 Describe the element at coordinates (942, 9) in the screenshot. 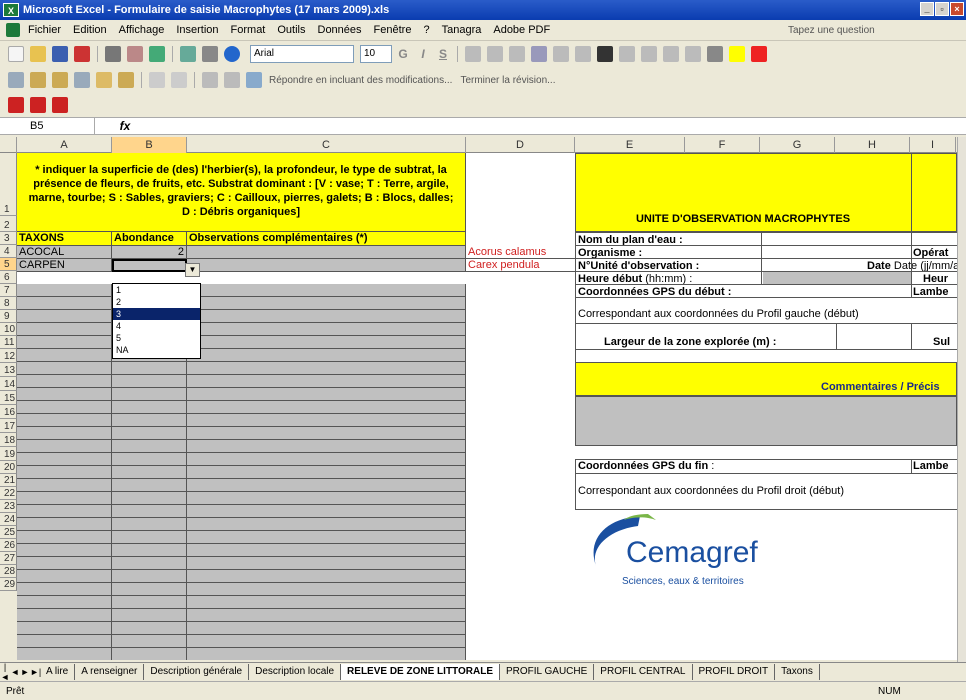

I see `restore-button: ▫` at that location.